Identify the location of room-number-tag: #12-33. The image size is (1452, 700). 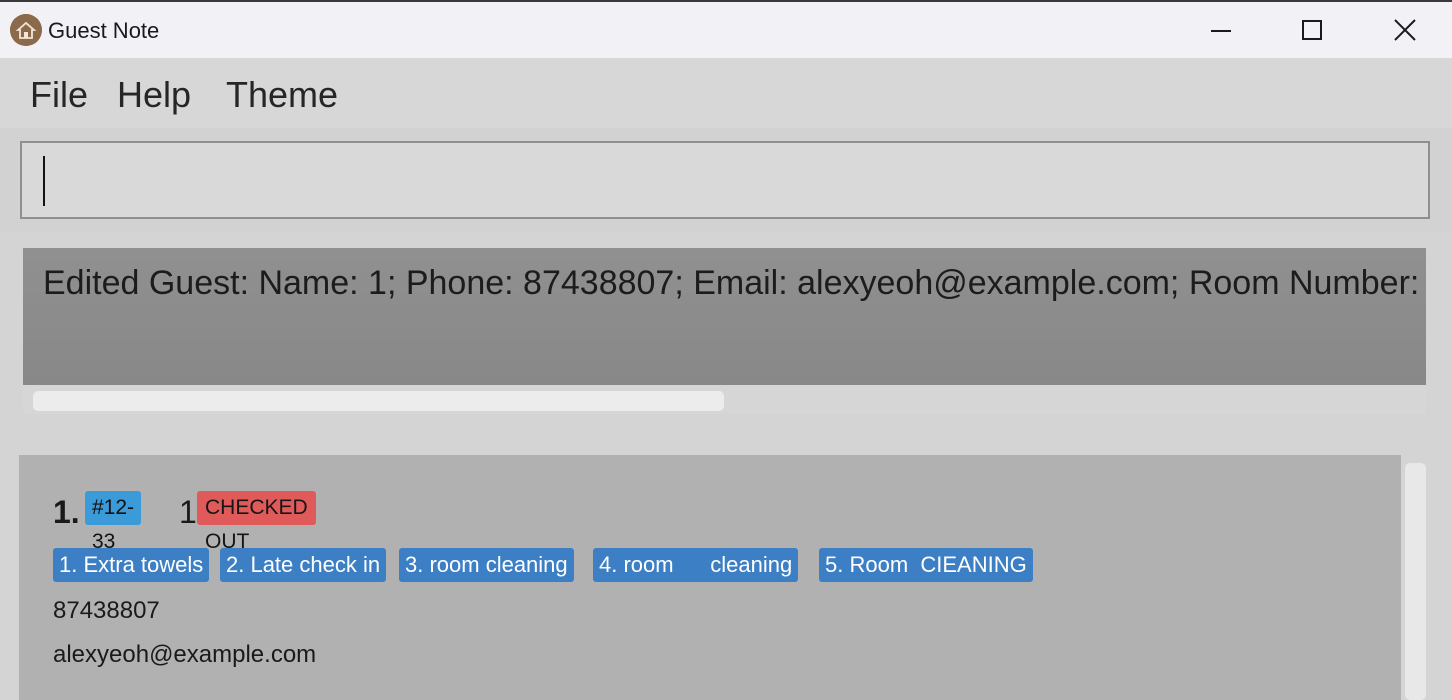
(113, 522).